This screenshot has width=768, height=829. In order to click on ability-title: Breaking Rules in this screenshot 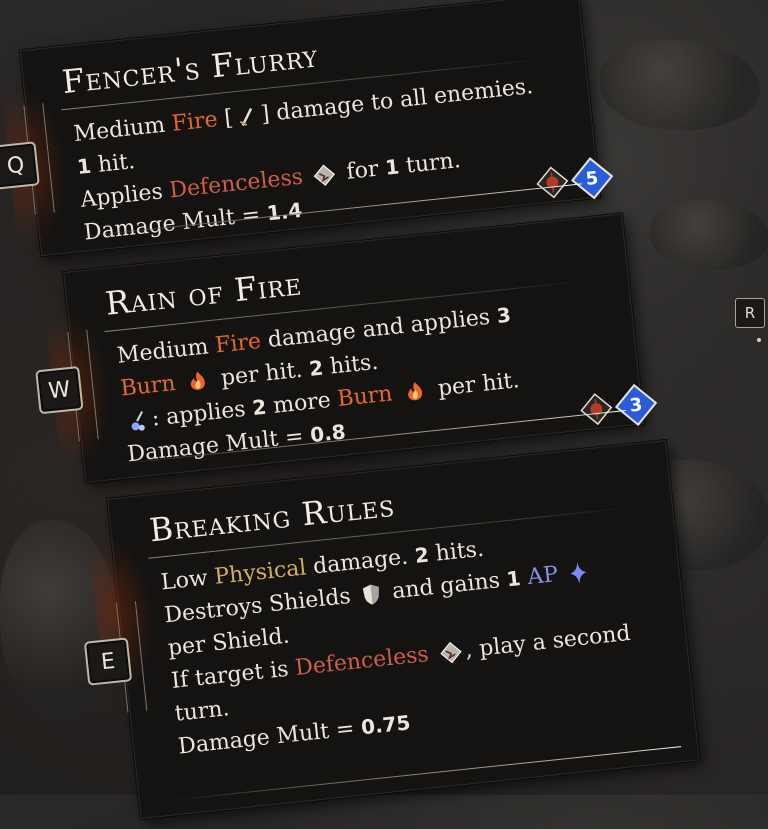, I will do `click(272, 517)`.